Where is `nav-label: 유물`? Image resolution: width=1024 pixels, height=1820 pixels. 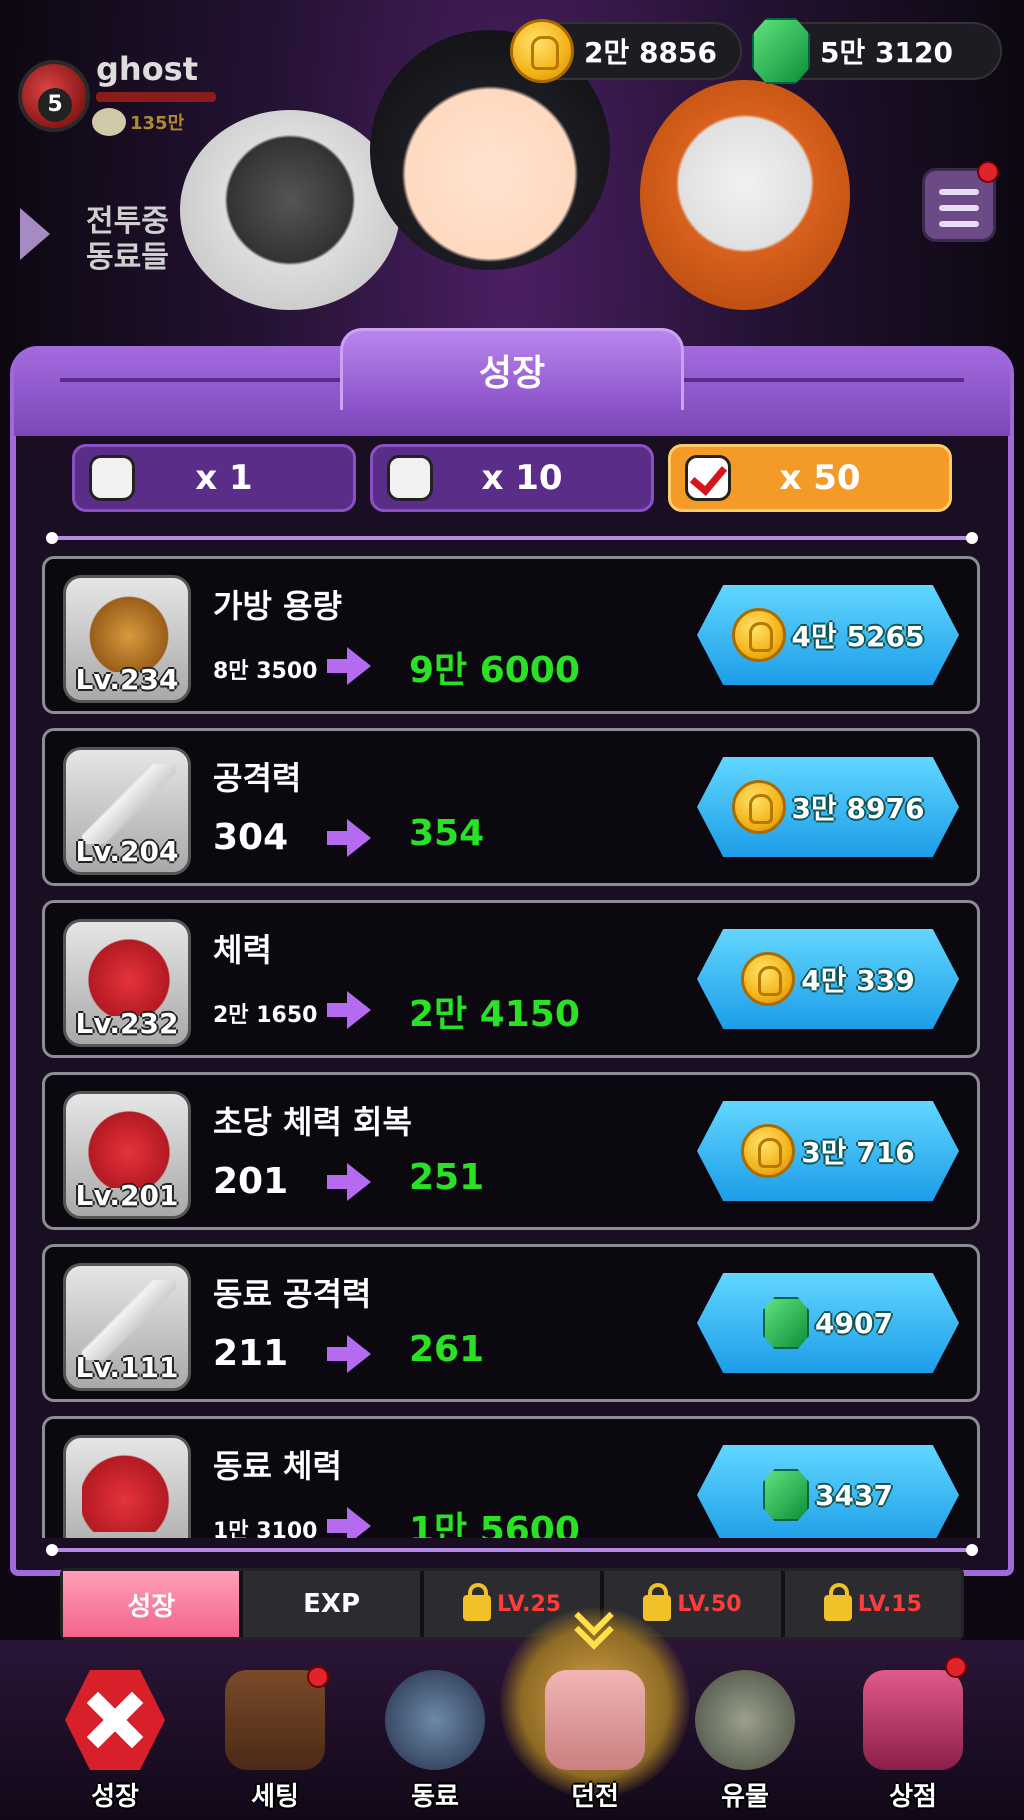
nav-label: 유물 is located at coordinates (745, 1797).